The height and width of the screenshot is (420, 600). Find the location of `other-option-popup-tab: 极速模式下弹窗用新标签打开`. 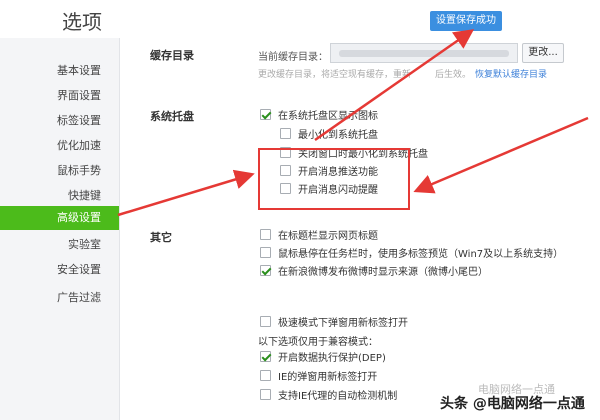

other-option-popup-tab: 极速模式下弹窗用新标签打开 is located at coordinates (334, 321).